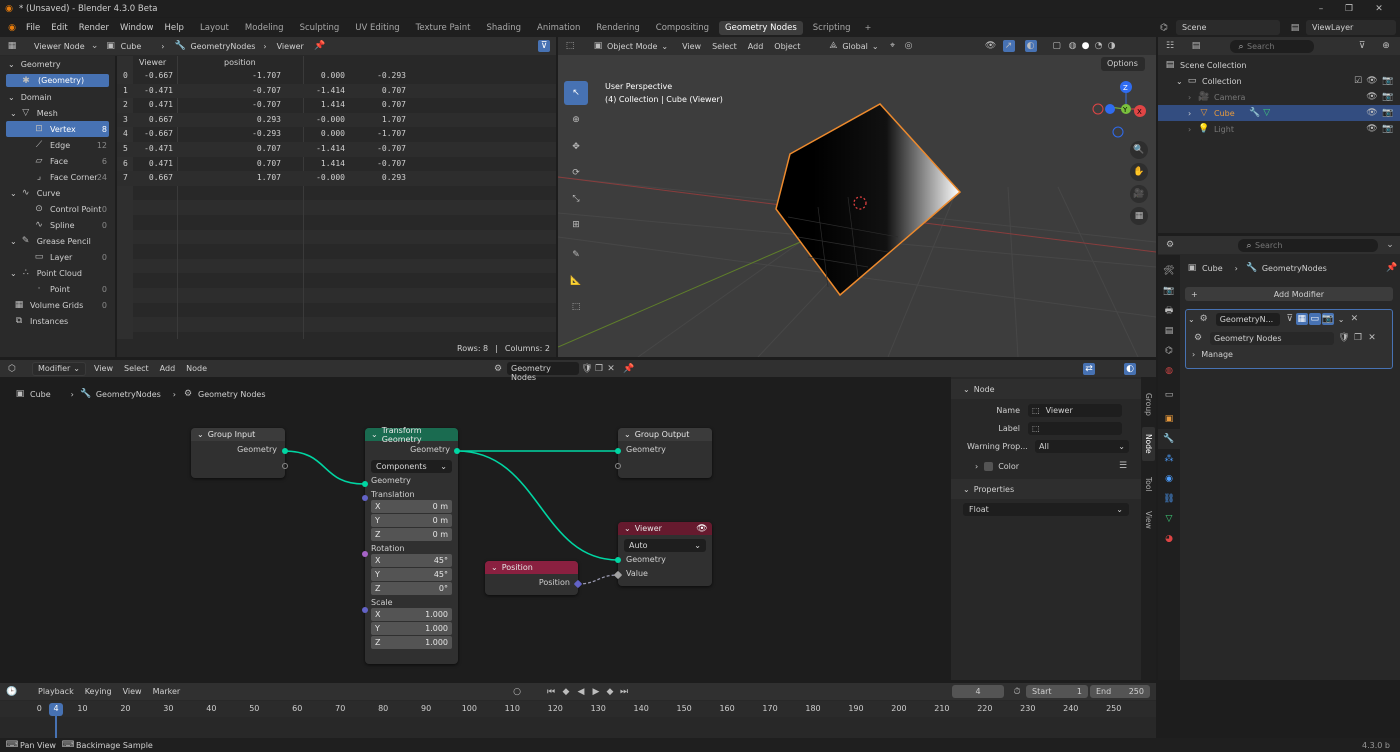  What do you see at coordinates (1228, 27) in the screenshot?
I see `scene-selector: Scene` at bounding box center [1228, 27].